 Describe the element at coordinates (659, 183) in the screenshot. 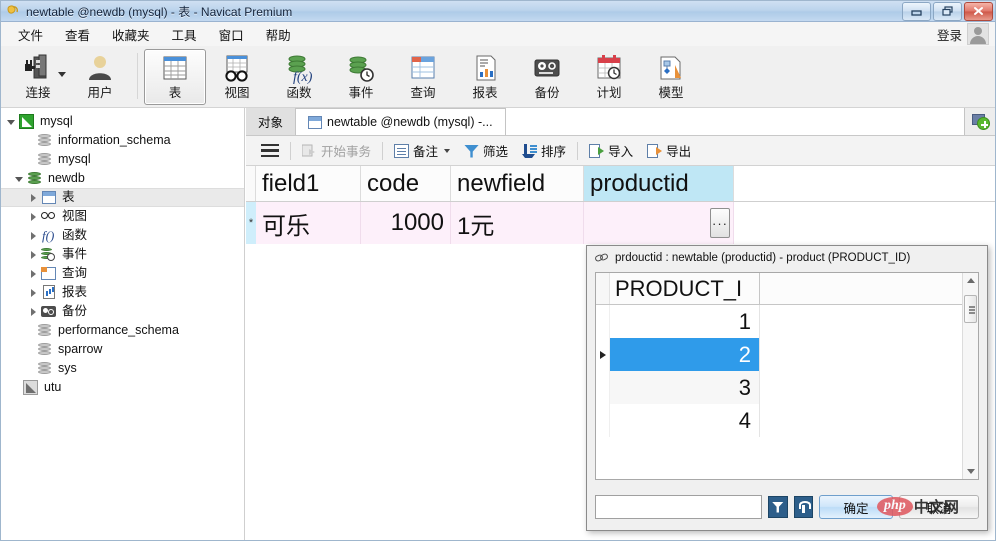

I see `column-productid: productid` at that location.